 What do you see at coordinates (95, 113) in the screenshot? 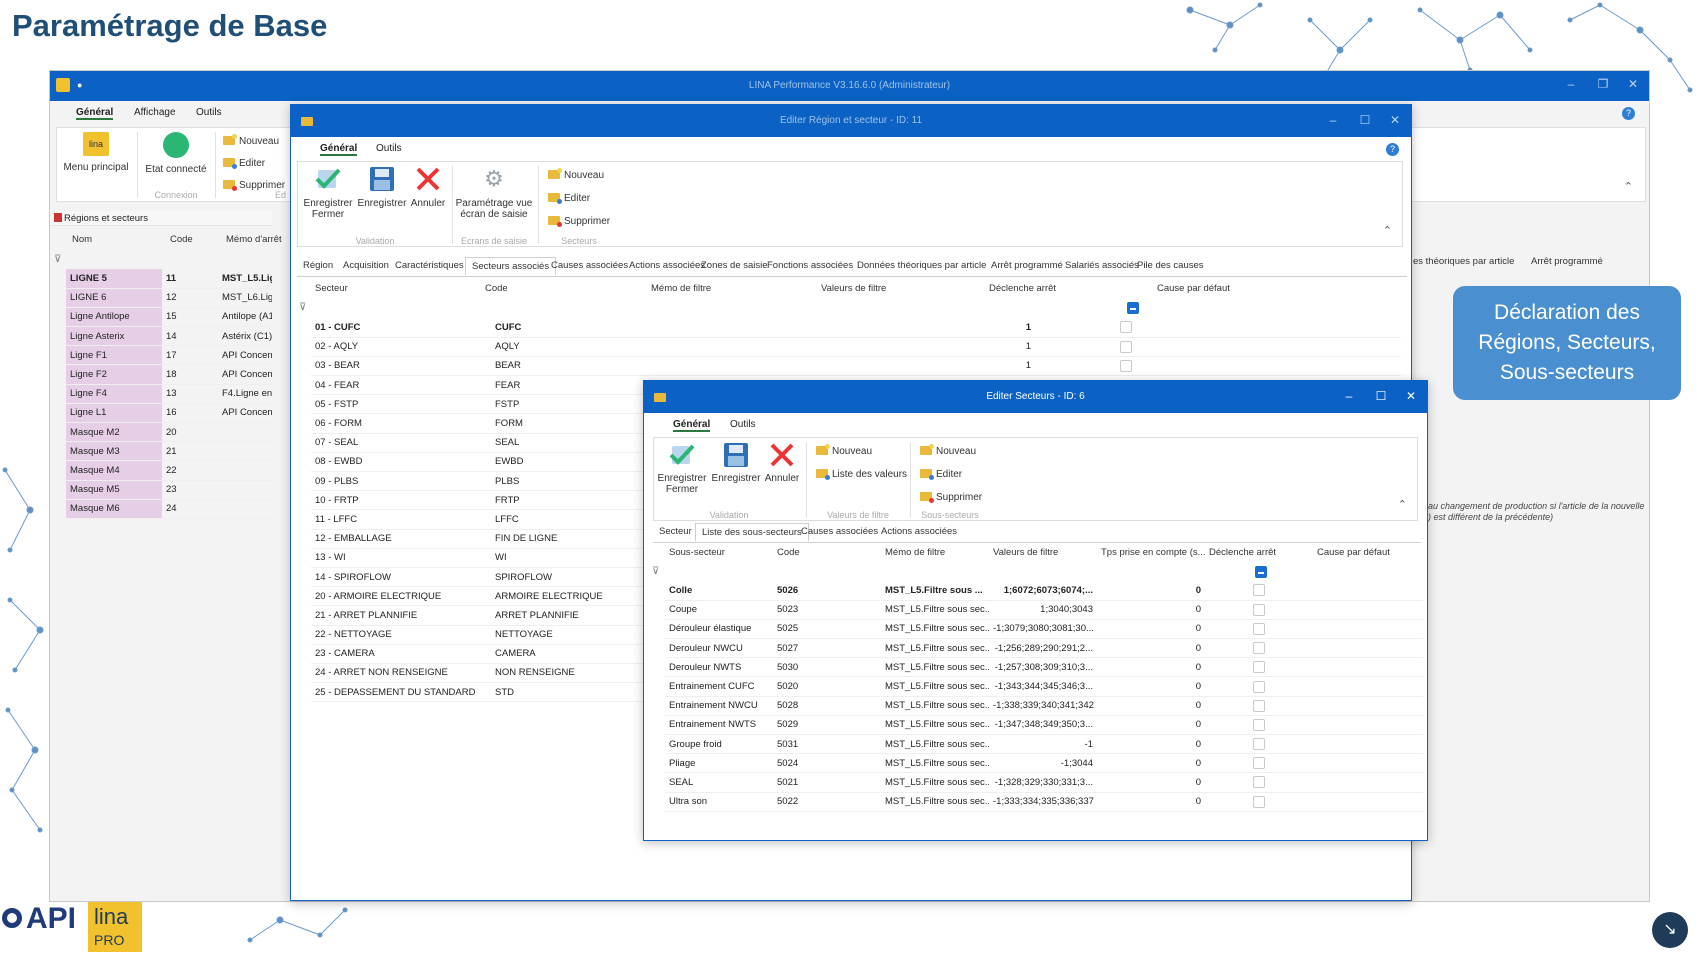
I see `tab-general: Général` at bounding box center [95, 113].